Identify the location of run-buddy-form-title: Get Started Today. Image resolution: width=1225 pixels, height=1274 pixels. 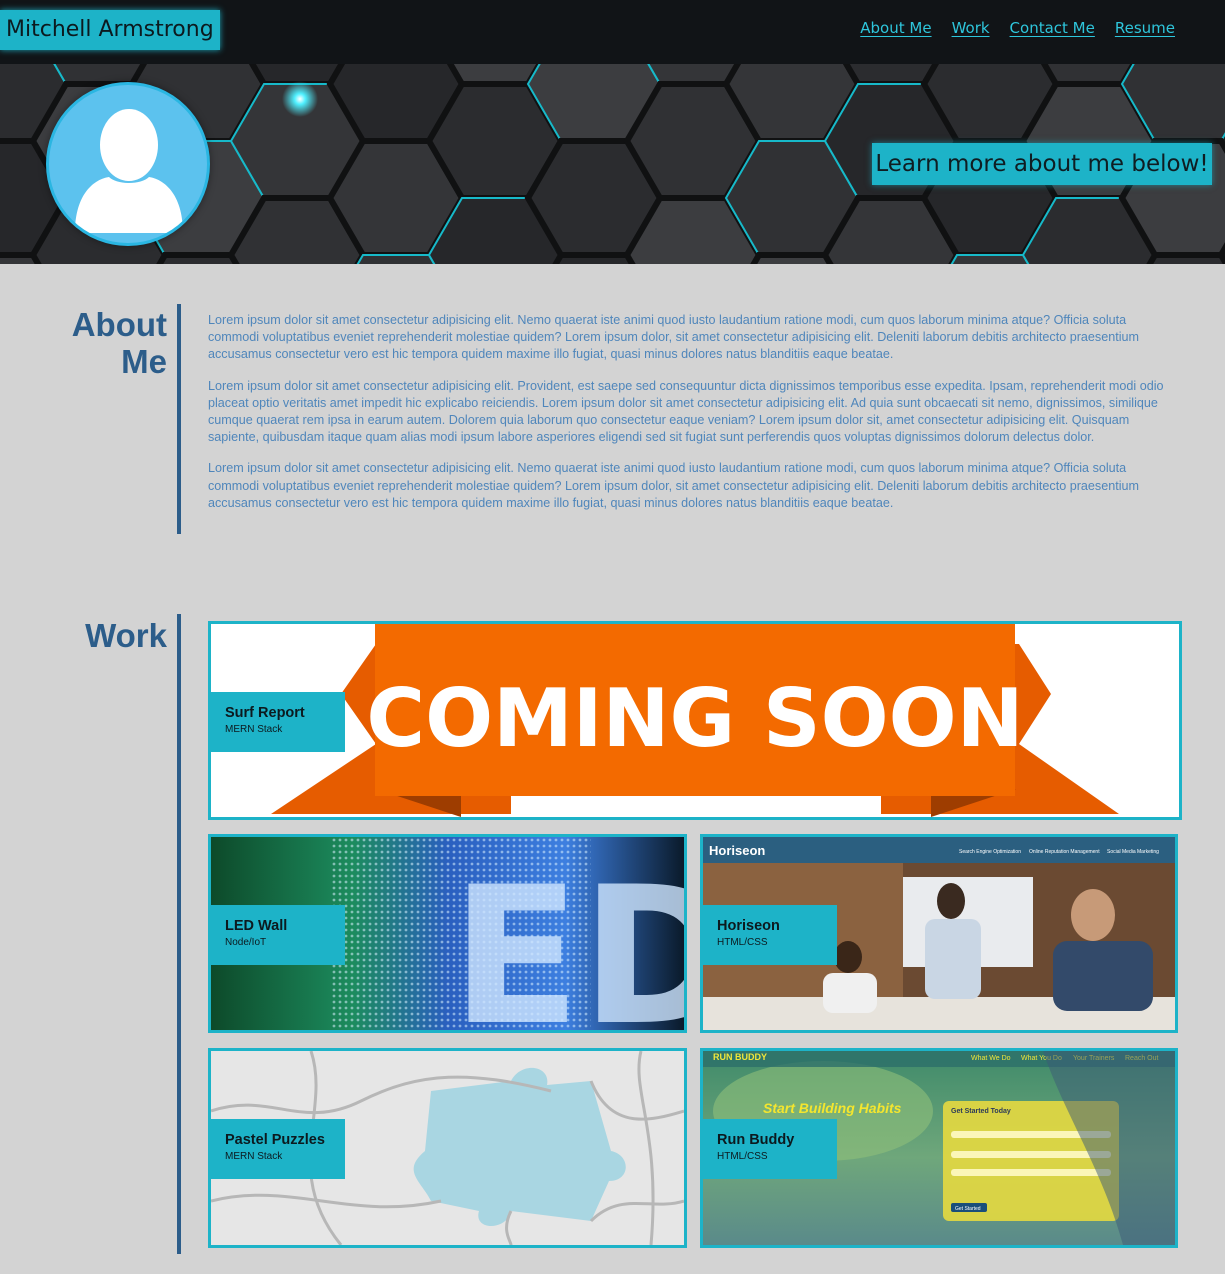
(981, 1111).